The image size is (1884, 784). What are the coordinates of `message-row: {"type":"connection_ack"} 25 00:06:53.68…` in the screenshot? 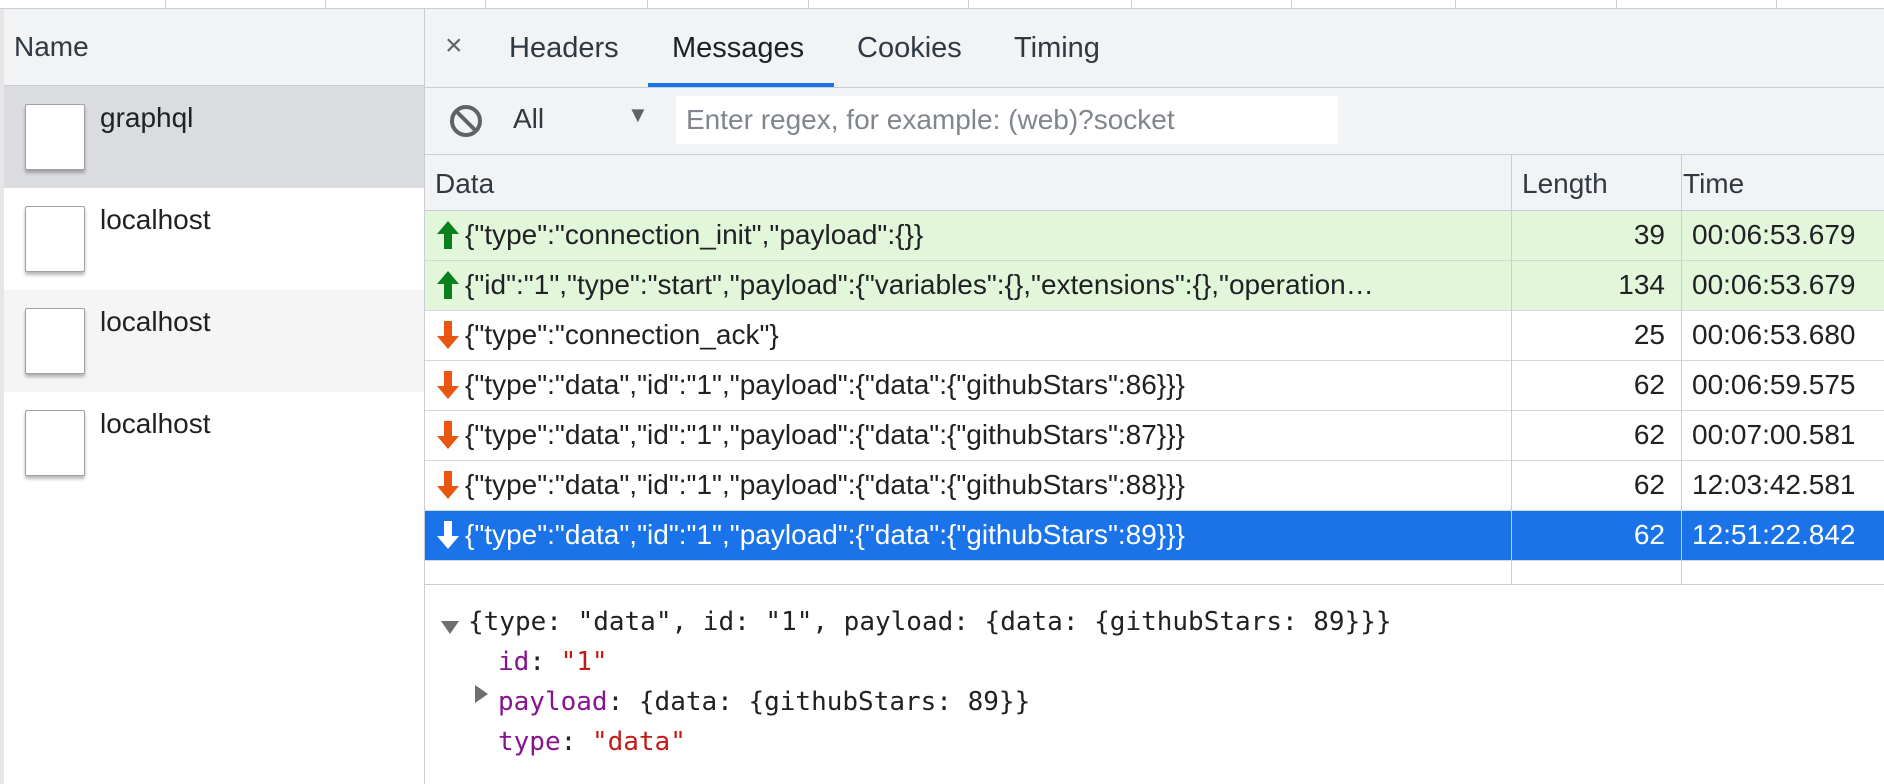 It's located at (1154, 336).